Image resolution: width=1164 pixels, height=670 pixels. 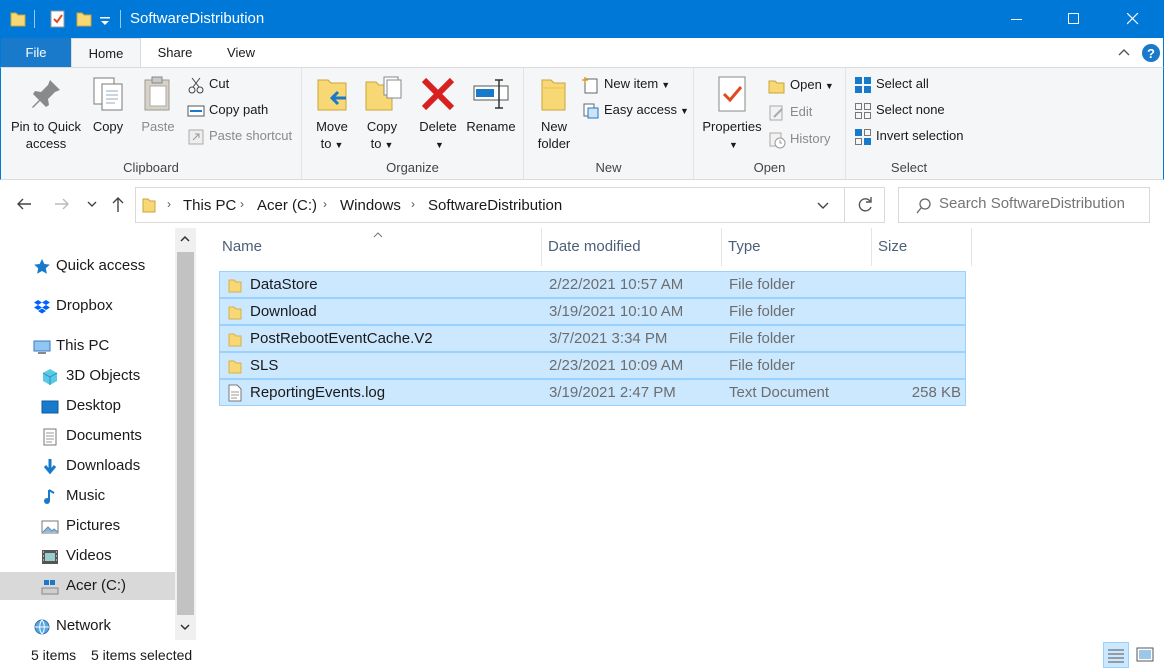 I want to click on easy-access-button: Easy access ▼, so click(x=635, y=110).